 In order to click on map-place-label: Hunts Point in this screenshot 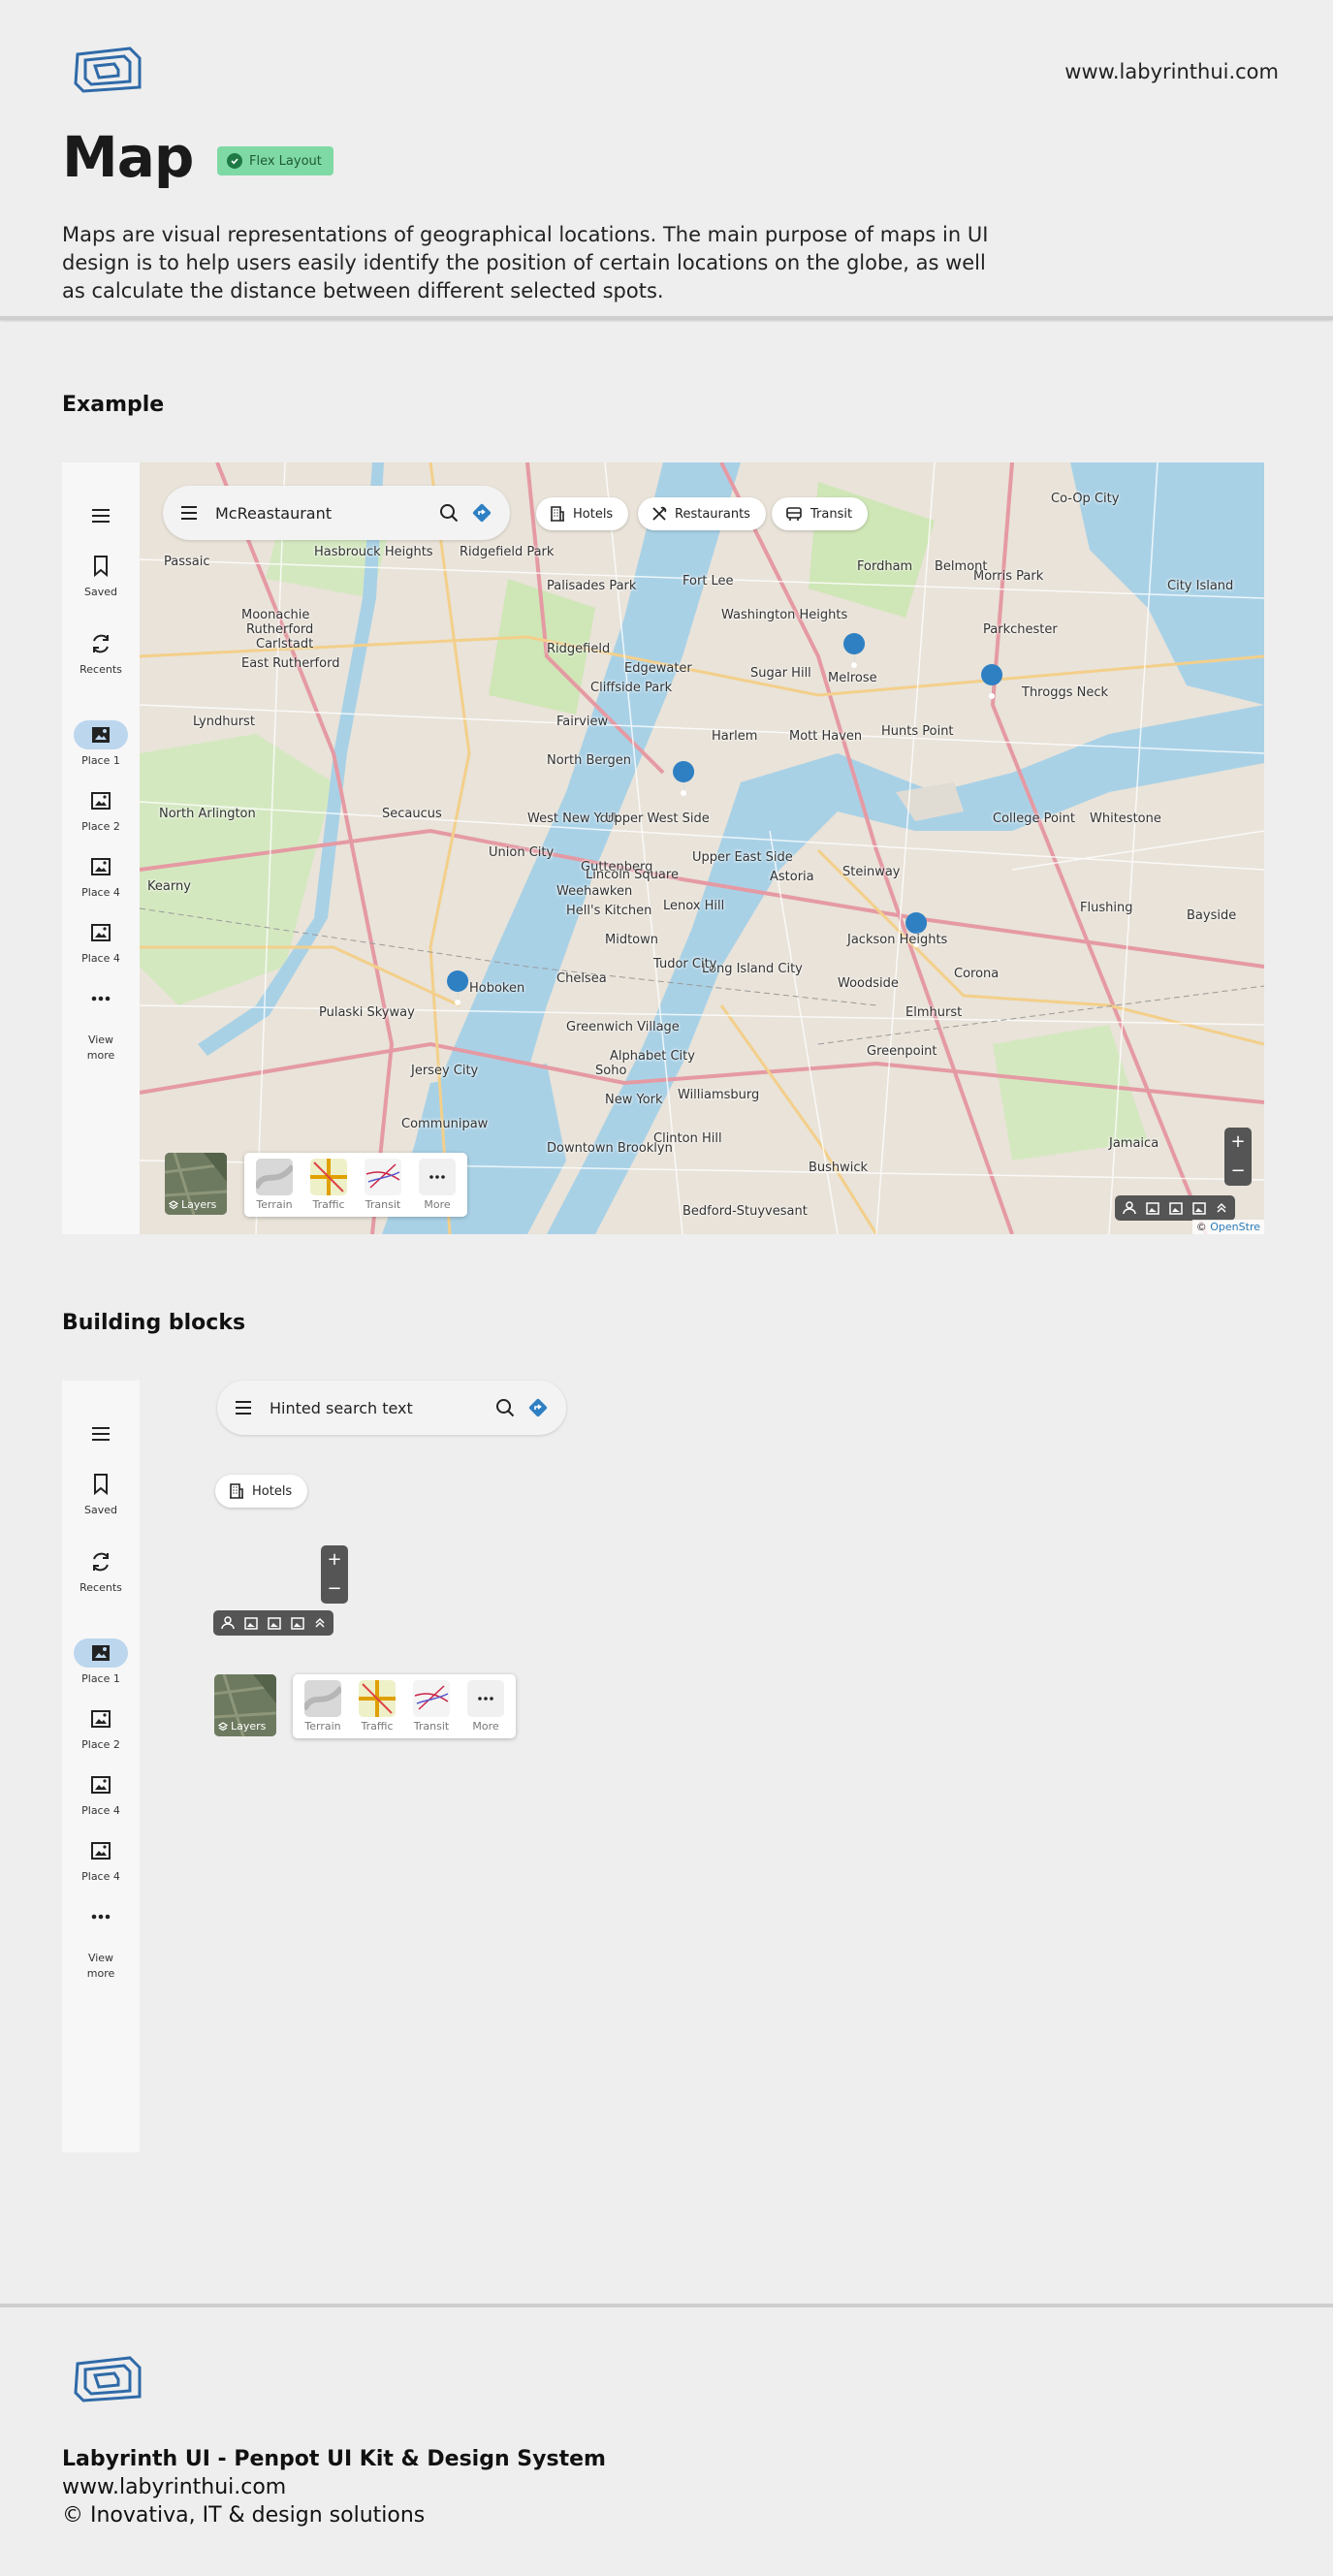, I will do `click(917, 731)`.